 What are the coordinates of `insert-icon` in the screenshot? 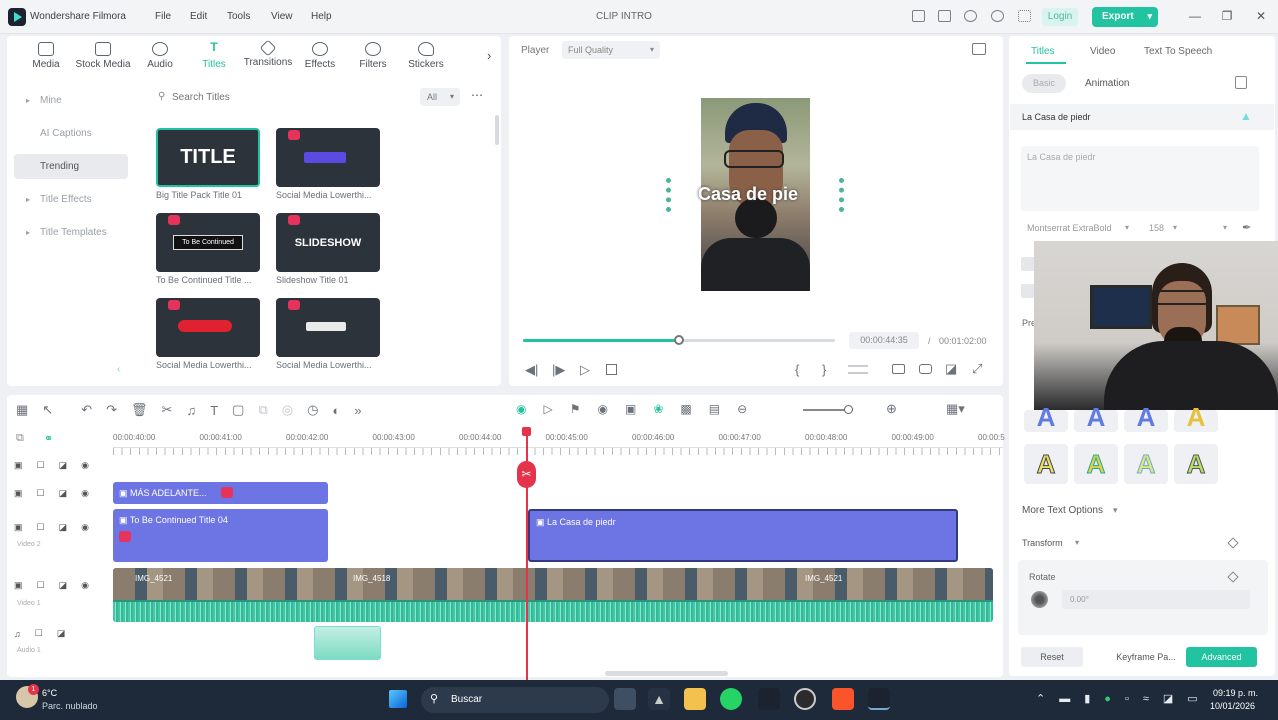 It's located at (858, 369).